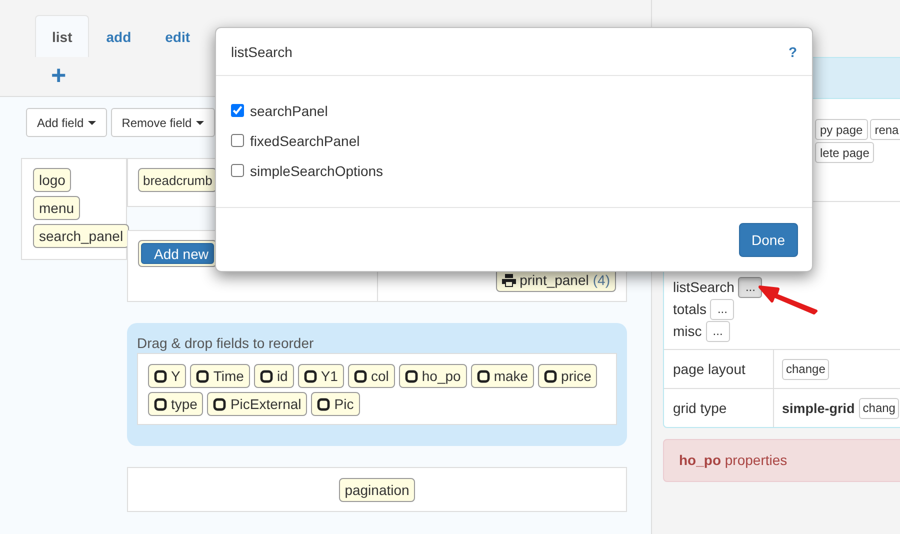 This screenshot has width=900, height=534. What do you see at coordinates (261, 52) in the screenshot?
I see `dialog-title: listSearch` at bounding box center [261, 52].